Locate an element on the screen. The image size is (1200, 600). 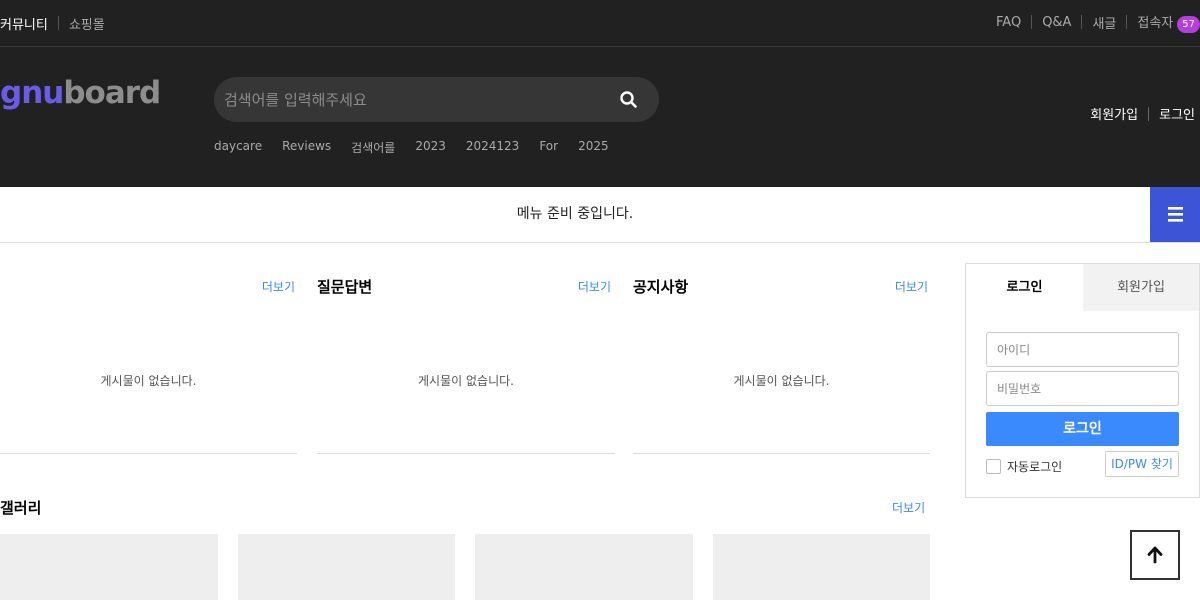
popular-keyword: For is located at coordinates (548, 147).